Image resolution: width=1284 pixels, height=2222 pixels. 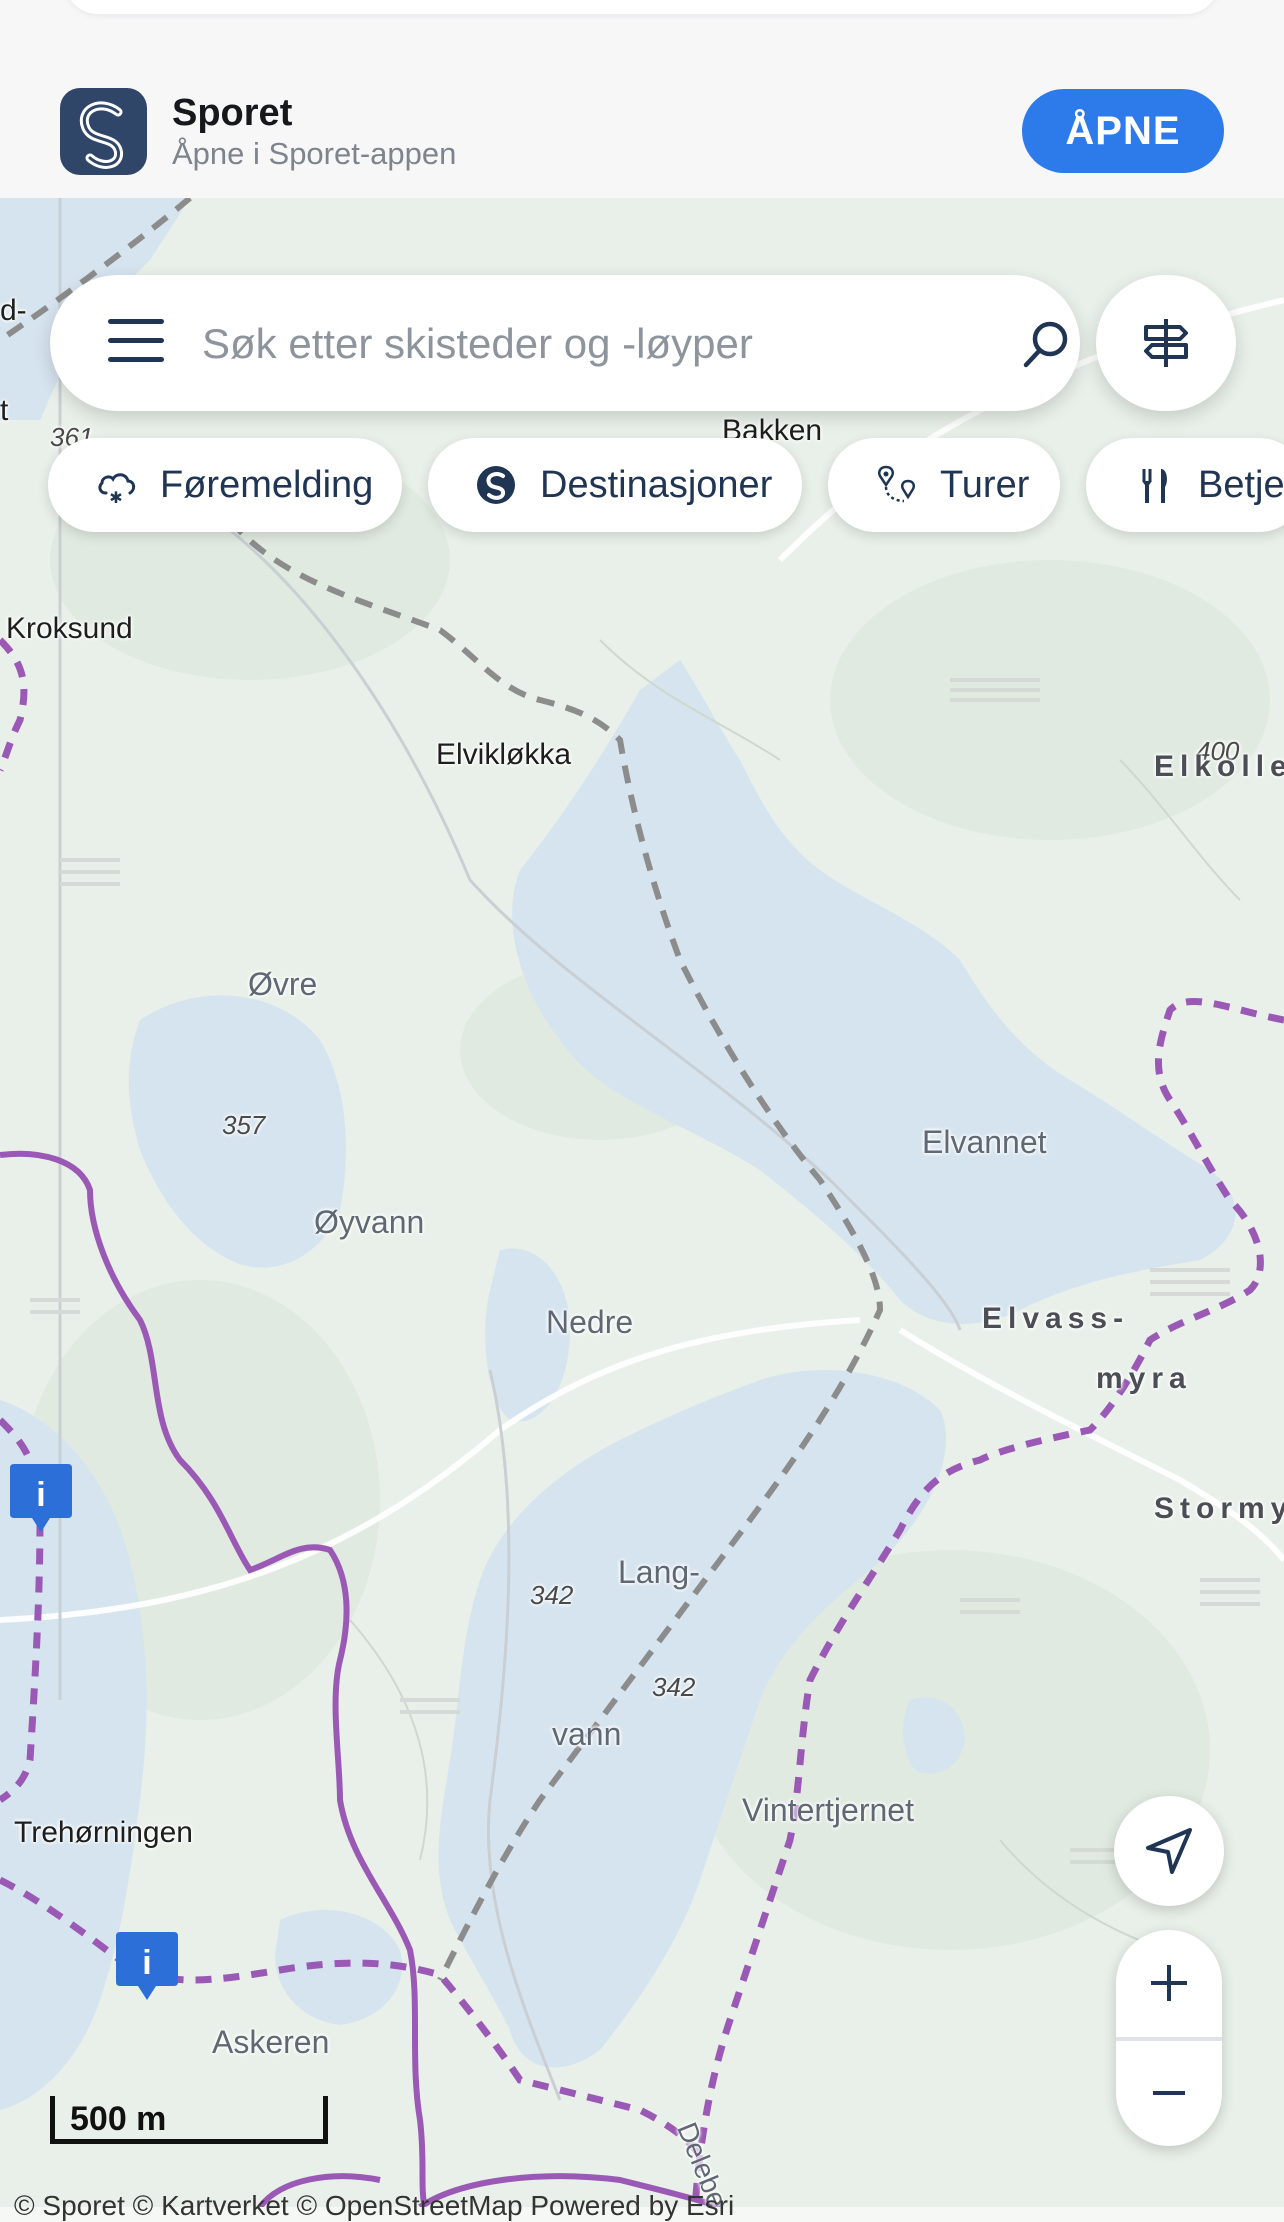 I want to click on cloud-snow-icon: ✱, so click(x=117, y=490).